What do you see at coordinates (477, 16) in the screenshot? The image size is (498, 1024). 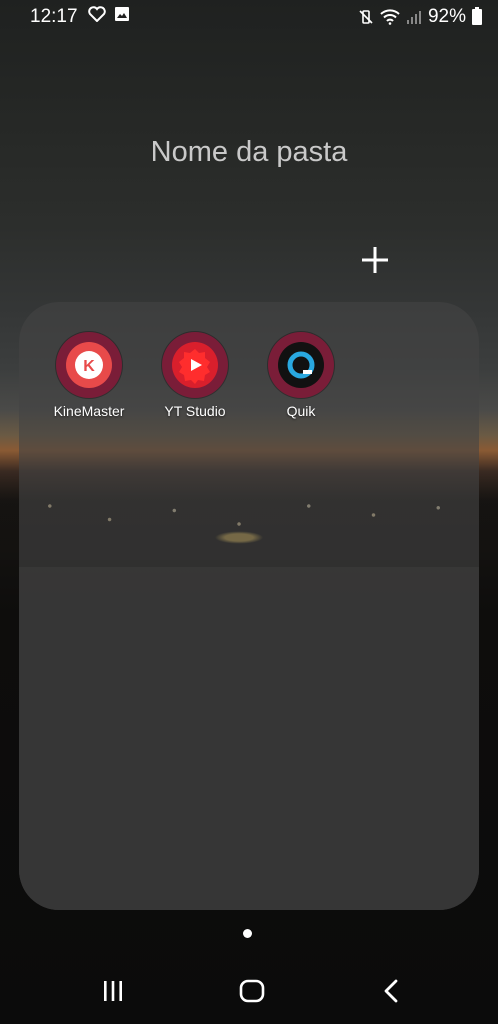 I see `battery-icon` at bounding box center [477, 16].